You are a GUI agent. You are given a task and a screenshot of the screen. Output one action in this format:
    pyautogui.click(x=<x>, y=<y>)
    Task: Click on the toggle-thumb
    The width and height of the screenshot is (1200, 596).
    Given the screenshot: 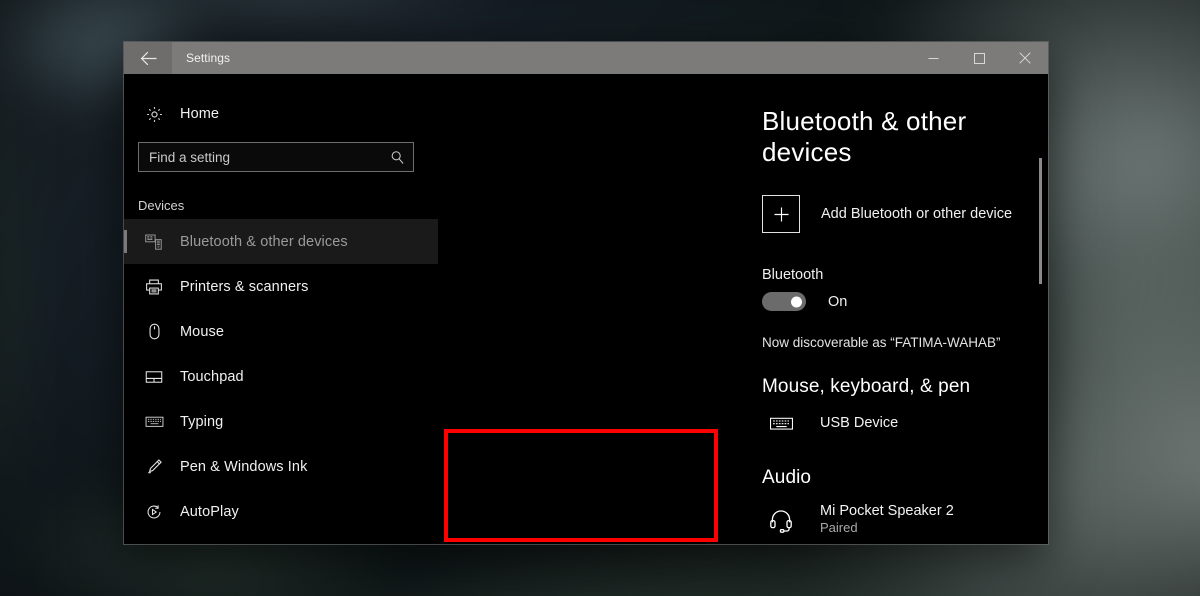 What is the action you would take?
    pyautogui.click(x=796, y=301)
    